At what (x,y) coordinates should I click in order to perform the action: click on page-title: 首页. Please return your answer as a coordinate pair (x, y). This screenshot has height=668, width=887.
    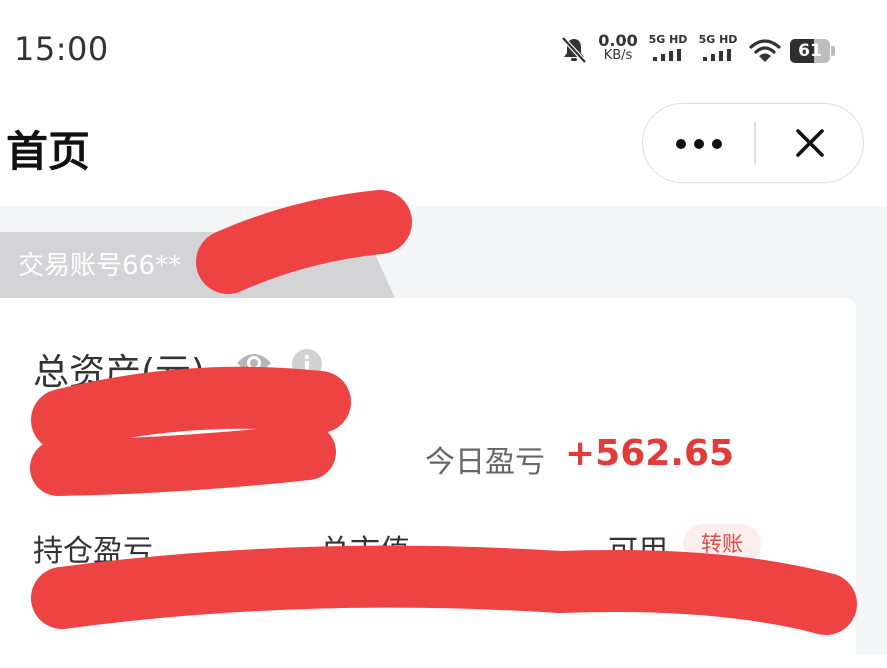
    Looking at the image, I should click on (48, 151).